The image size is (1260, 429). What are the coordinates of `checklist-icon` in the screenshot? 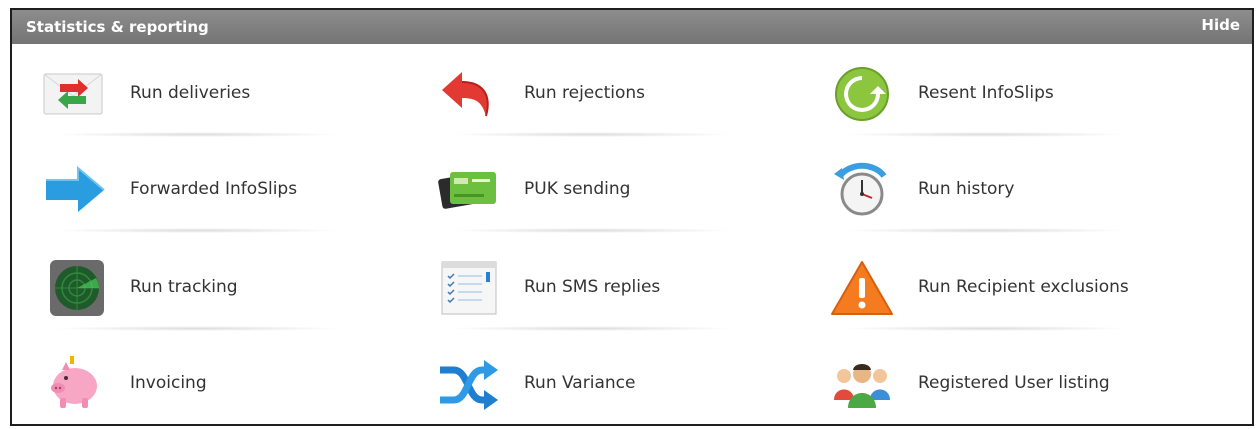 It's located at (469, 288).